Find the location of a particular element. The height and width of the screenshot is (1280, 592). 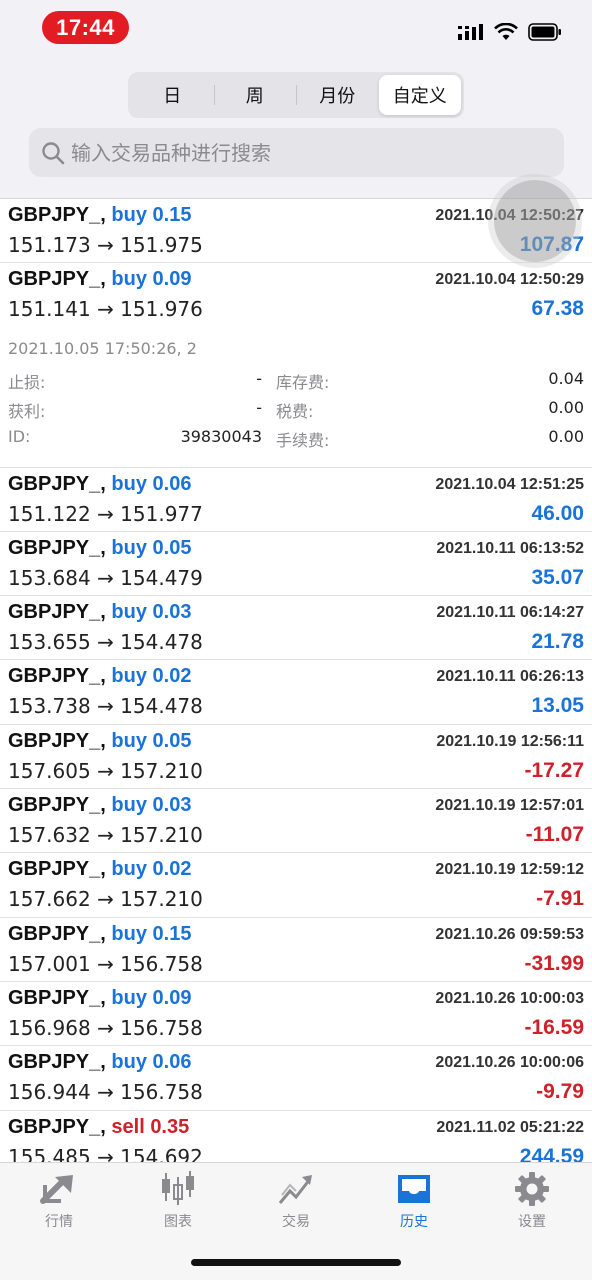

trade-prices: 155.485 → 154.692 is located at coordinates (105, 1153).